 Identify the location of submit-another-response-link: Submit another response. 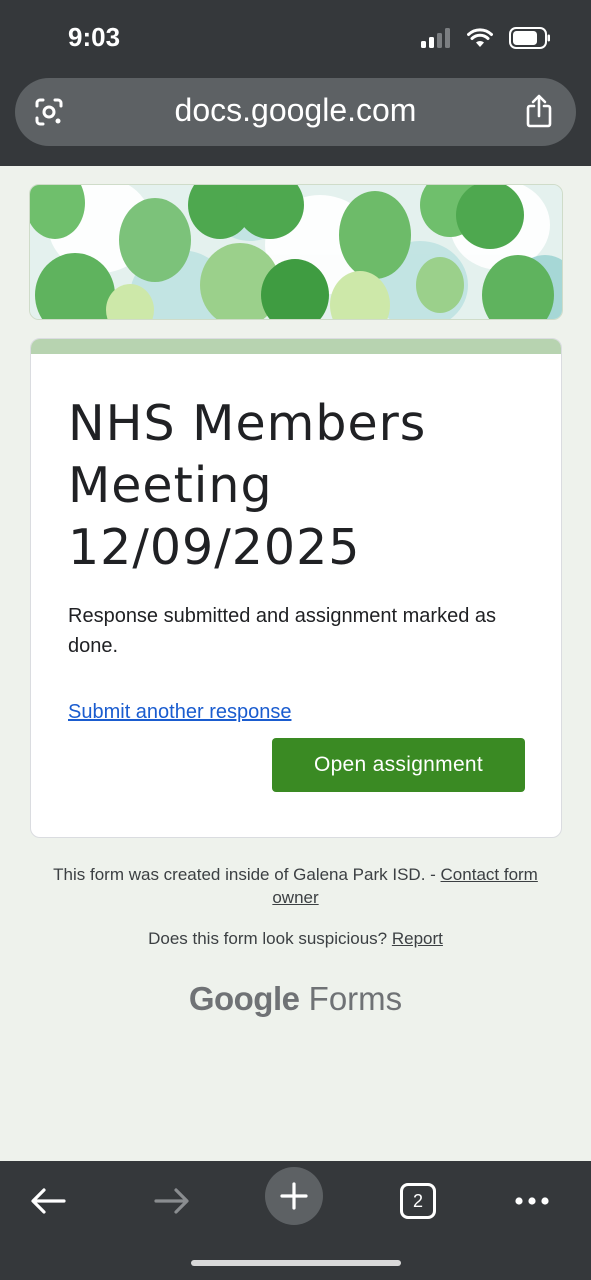
(179, 712).